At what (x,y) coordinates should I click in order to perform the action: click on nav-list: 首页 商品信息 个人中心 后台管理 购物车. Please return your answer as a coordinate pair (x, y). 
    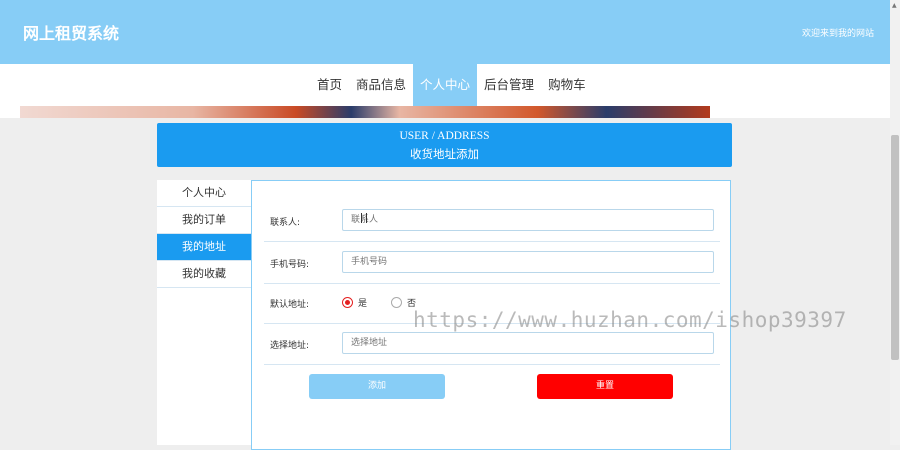
    Looking at the image, I should click on (451, 85).